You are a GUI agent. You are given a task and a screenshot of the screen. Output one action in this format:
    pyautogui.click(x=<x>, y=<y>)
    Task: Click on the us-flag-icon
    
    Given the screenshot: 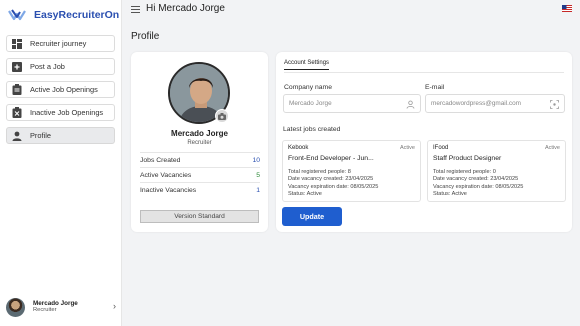 What is the action you would take?
    pyautogui.click(x=567, y=8)
    